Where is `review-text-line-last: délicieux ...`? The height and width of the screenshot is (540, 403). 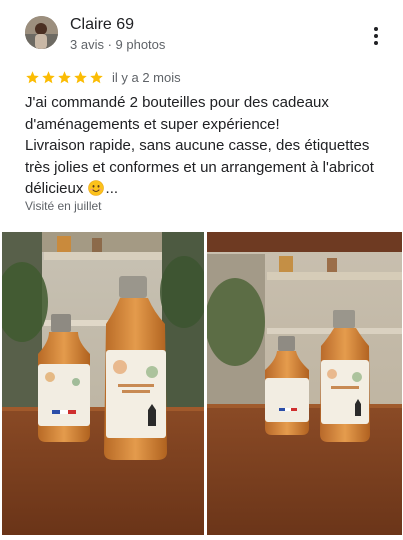 review-text-line-last: délicieux ... is located at coordinates (205, 189).